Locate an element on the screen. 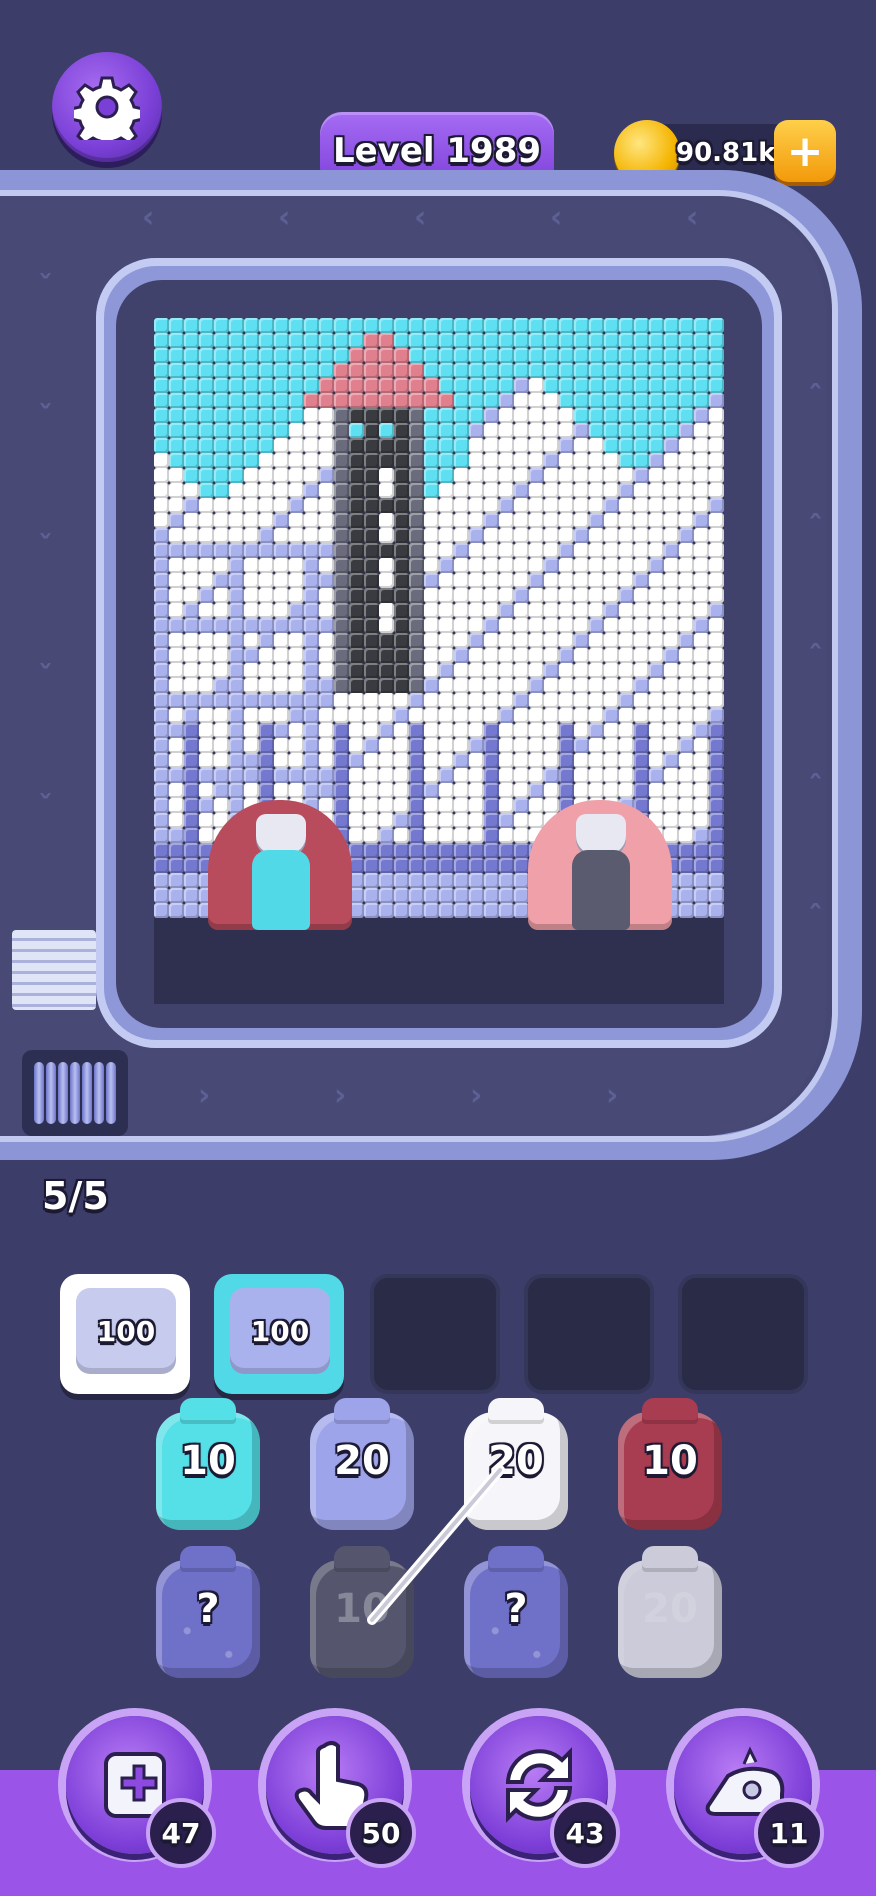  unit-red: 10 is located at coordinates (670, 1464).